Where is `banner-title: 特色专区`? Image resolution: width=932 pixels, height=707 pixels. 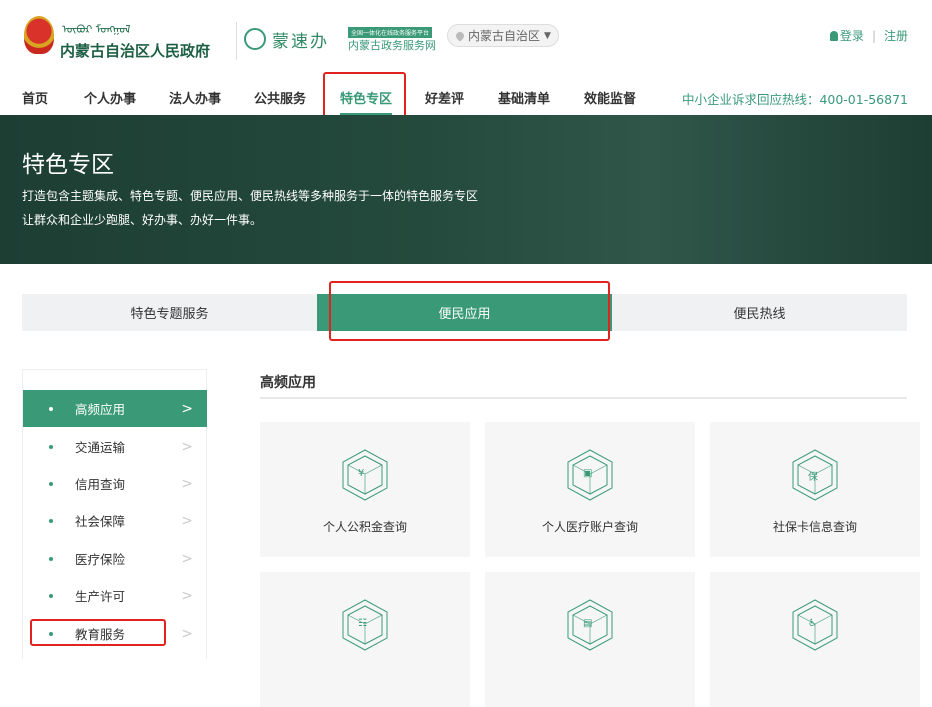
banner-title: 特色专区 is located at coordinates (68, 165).